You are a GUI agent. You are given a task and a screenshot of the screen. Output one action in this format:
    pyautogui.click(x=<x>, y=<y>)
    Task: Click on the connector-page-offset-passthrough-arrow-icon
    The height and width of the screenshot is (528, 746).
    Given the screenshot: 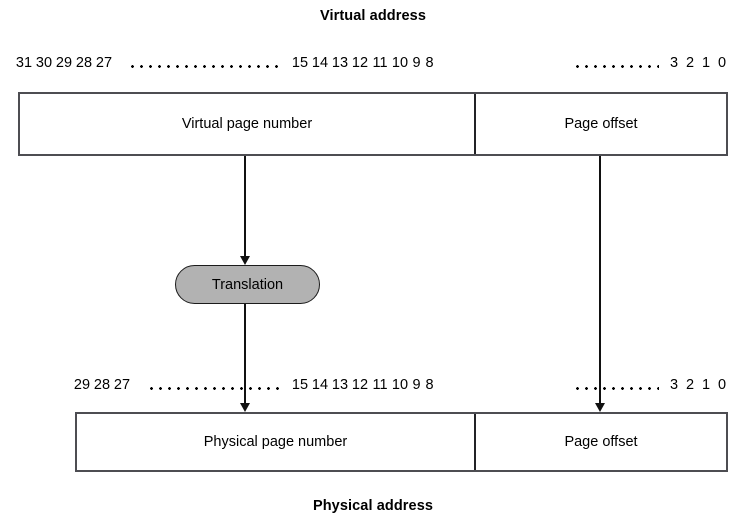 What is the action you would take?
    pyautogui.click(x=600, y=407)
    